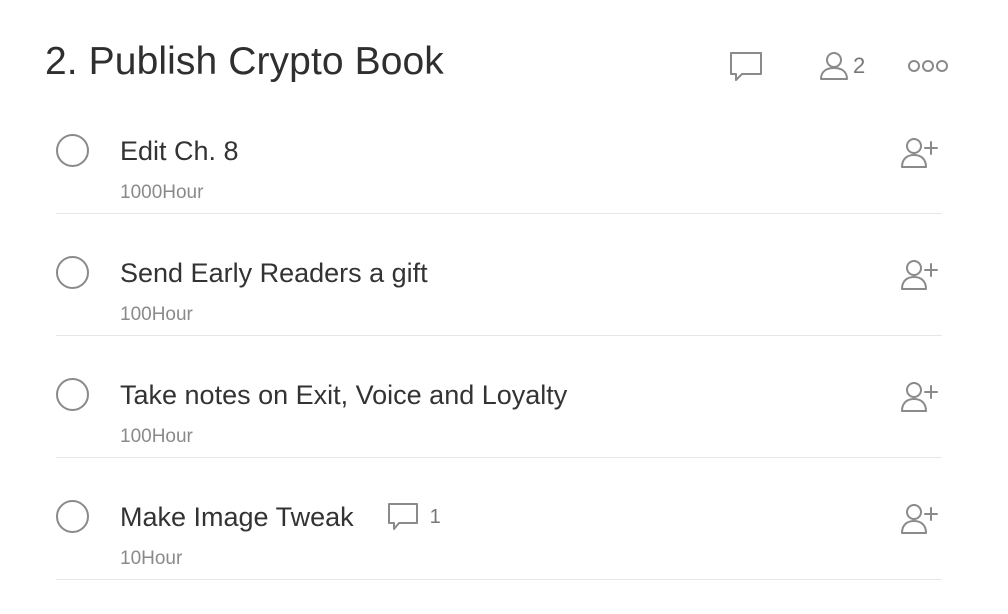 The image size is (1008, 614). What do you see at coordinates (151, 558) in the screenshot?
I see `task-hours: 10Hour` at bounding box center [151, 558].